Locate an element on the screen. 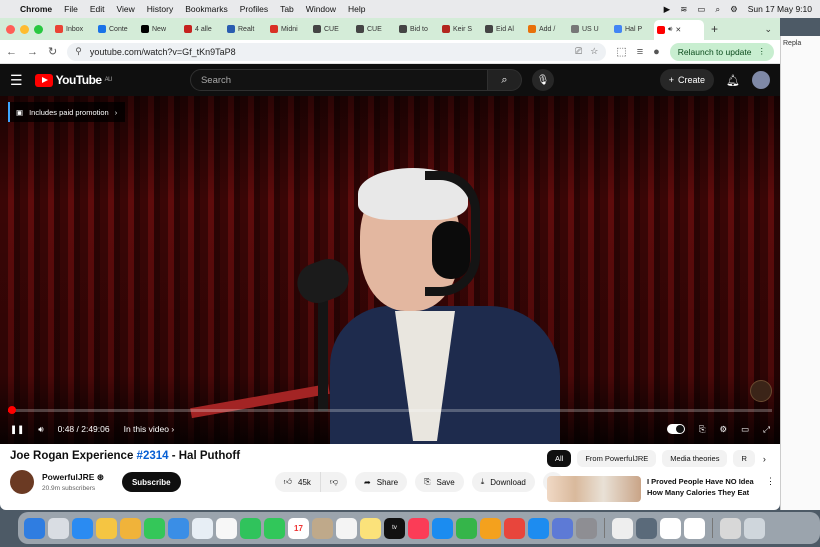 This screenshot has height=547, width=820. photos-icon is located at coordinates (226, 528).